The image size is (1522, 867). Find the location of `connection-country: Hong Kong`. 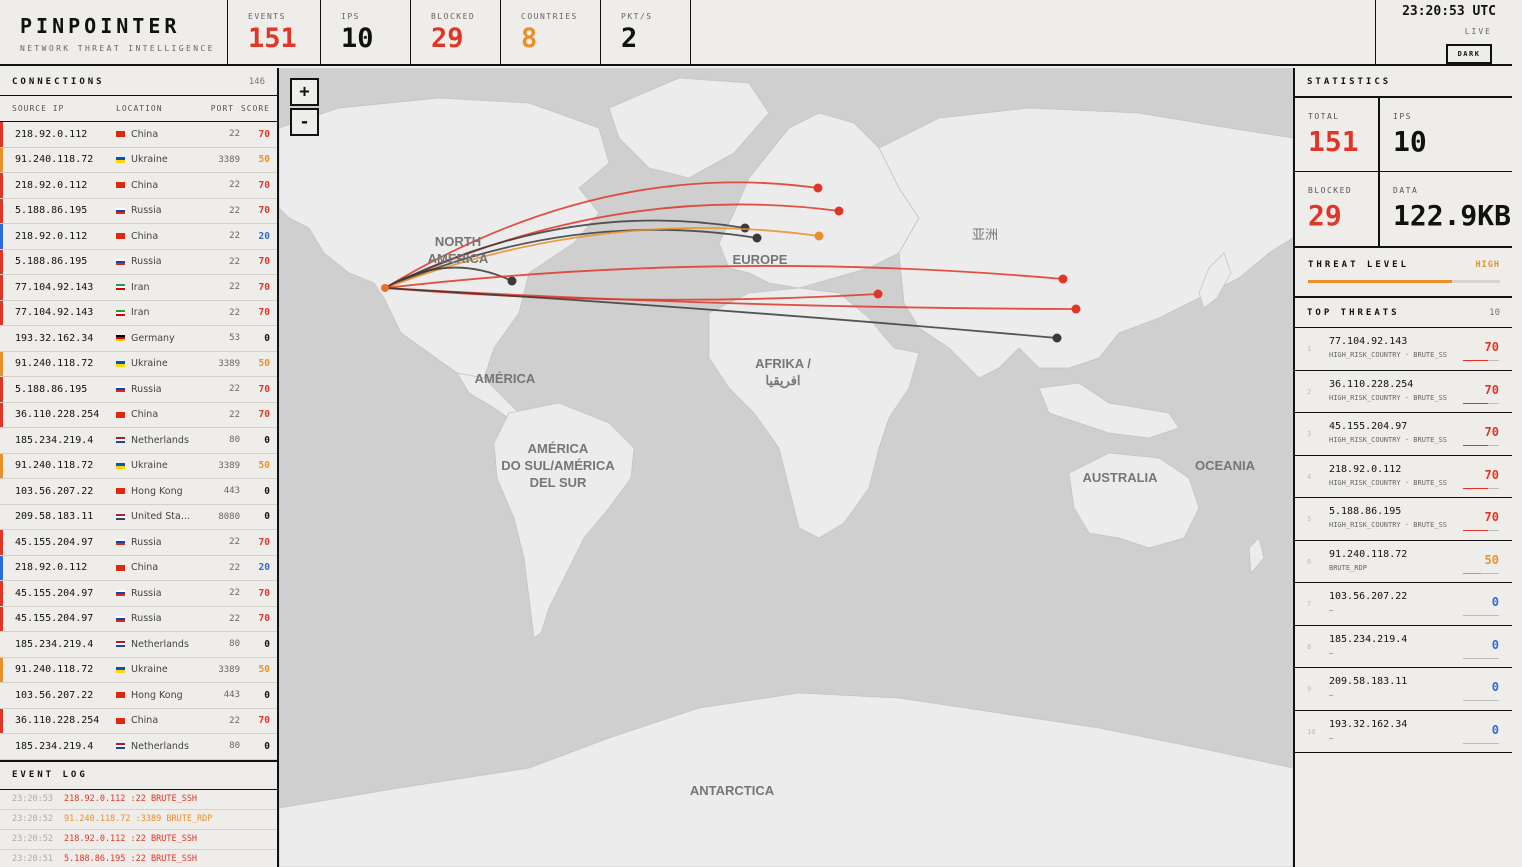

connection-country: Hong Kong is located at coordinates (157, 695).